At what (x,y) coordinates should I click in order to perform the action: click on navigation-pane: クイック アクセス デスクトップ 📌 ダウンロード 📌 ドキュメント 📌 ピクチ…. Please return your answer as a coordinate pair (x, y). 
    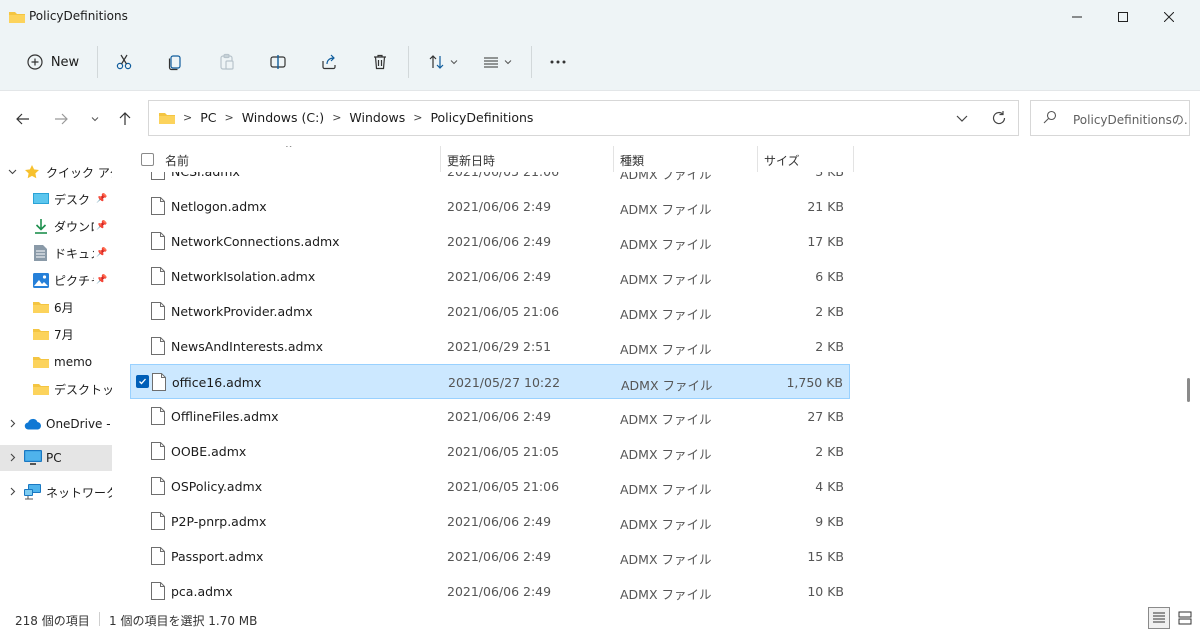
    Looking at the image, I should click on (56, 375).